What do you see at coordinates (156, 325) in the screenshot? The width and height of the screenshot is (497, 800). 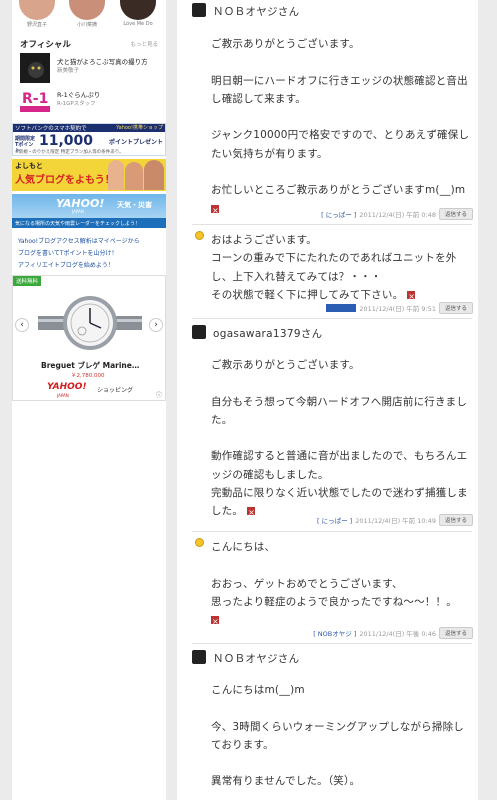 I see `next-arrow-icon: ›` at bounding box center [156, 325].